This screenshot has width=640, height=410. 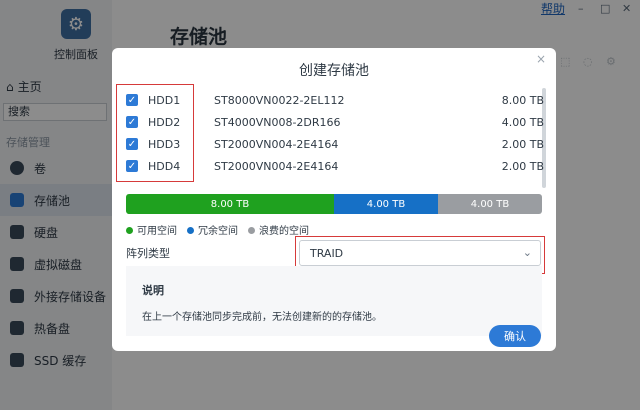 I want to click on capacity-legend: 可用空间 冗余空间 浪费的空间, so click(x=217, y=229).